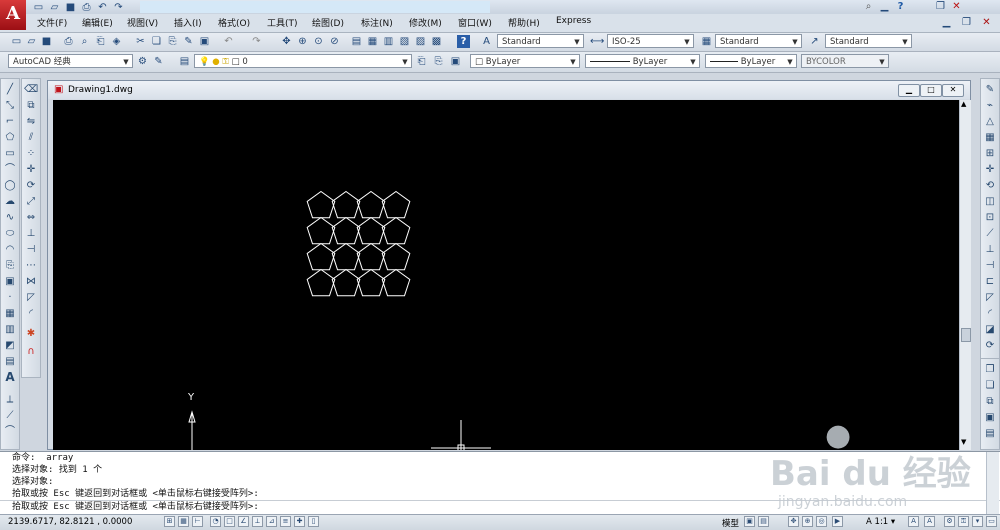  I want to click on pentagon-r3-c3, so click(396, 282).